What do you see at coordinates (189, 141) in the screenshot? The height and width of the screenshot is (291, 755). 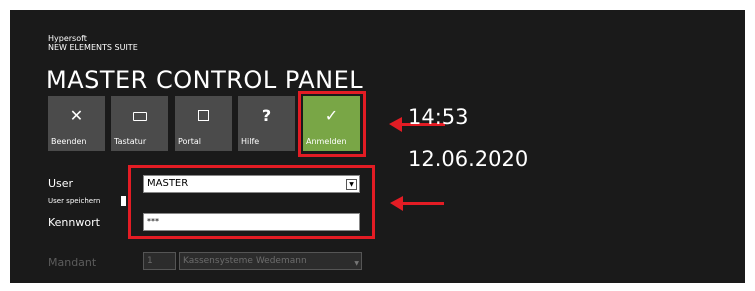 I see `portal-button-label: Portal` at bounding box center [189, 141].